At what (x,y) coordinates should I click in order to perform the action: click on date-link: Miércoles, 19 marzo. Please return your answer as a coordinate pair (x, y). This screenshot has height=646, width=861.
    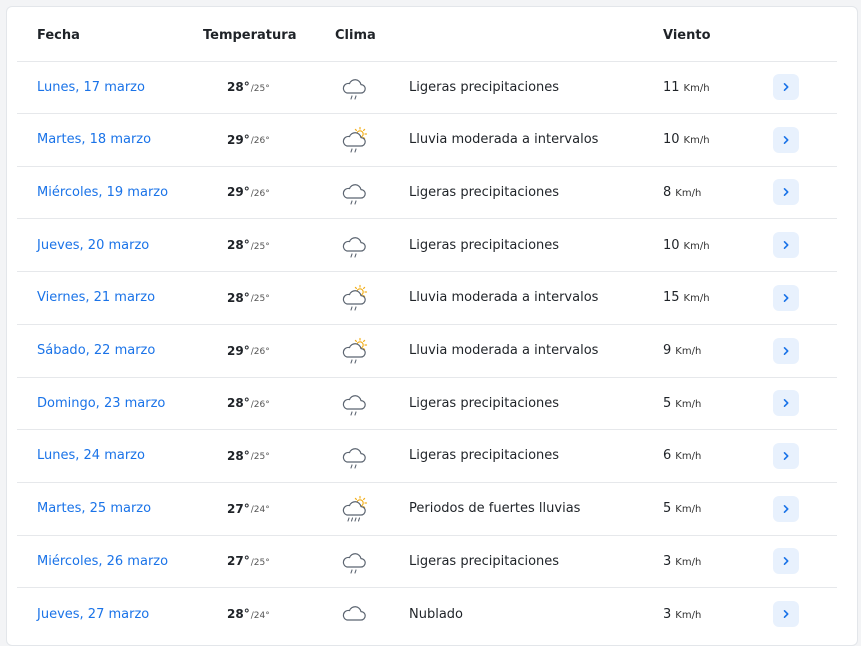
    Looking at the image, I should click on (102, 192).